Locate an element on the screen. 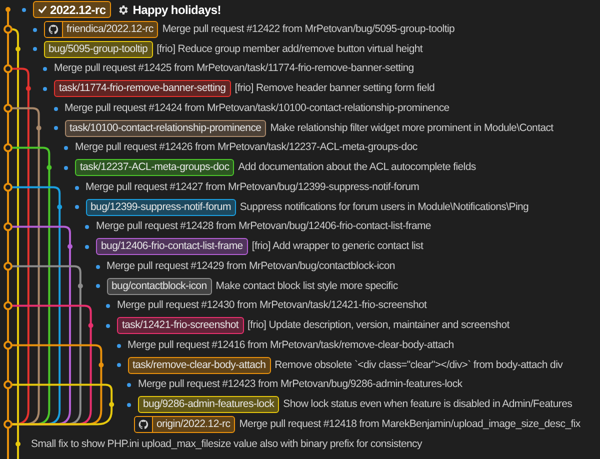 The height and width of the screenshot is (459, 600). commit-message: [frio] Add wrapper to generic contact list is located at coordinates (338, 246).